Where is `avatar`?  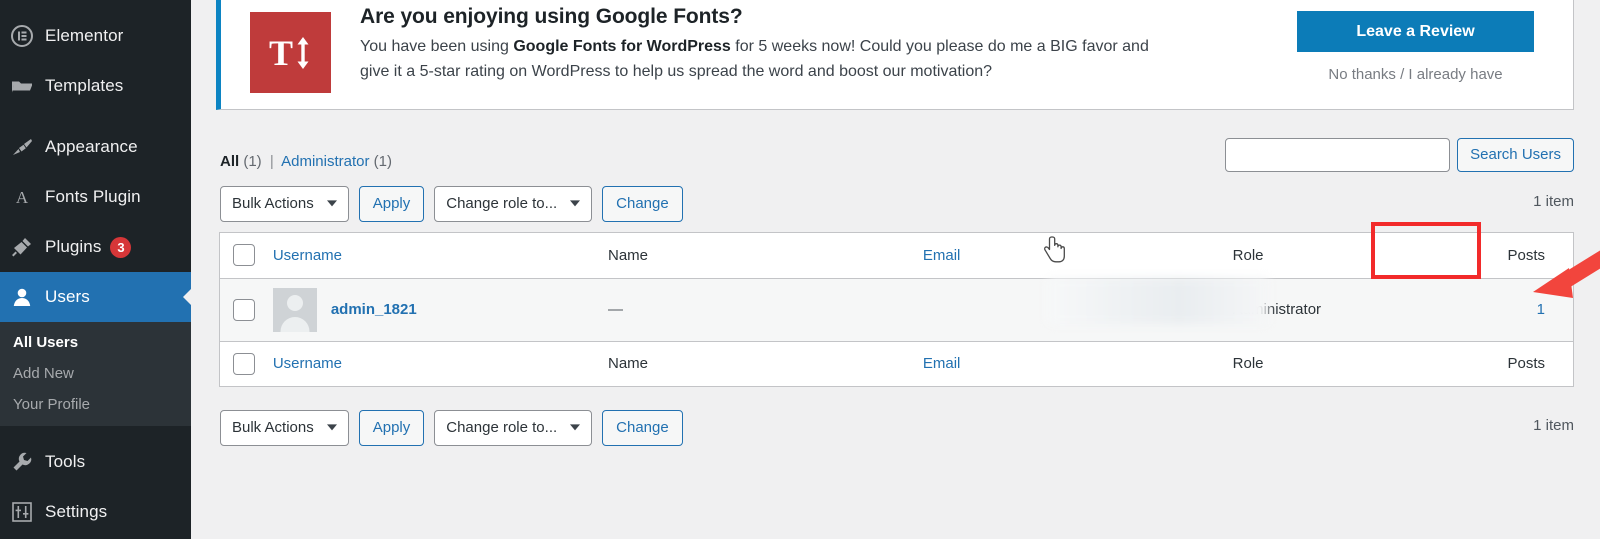
avatar is located at coordinates (294, 309).